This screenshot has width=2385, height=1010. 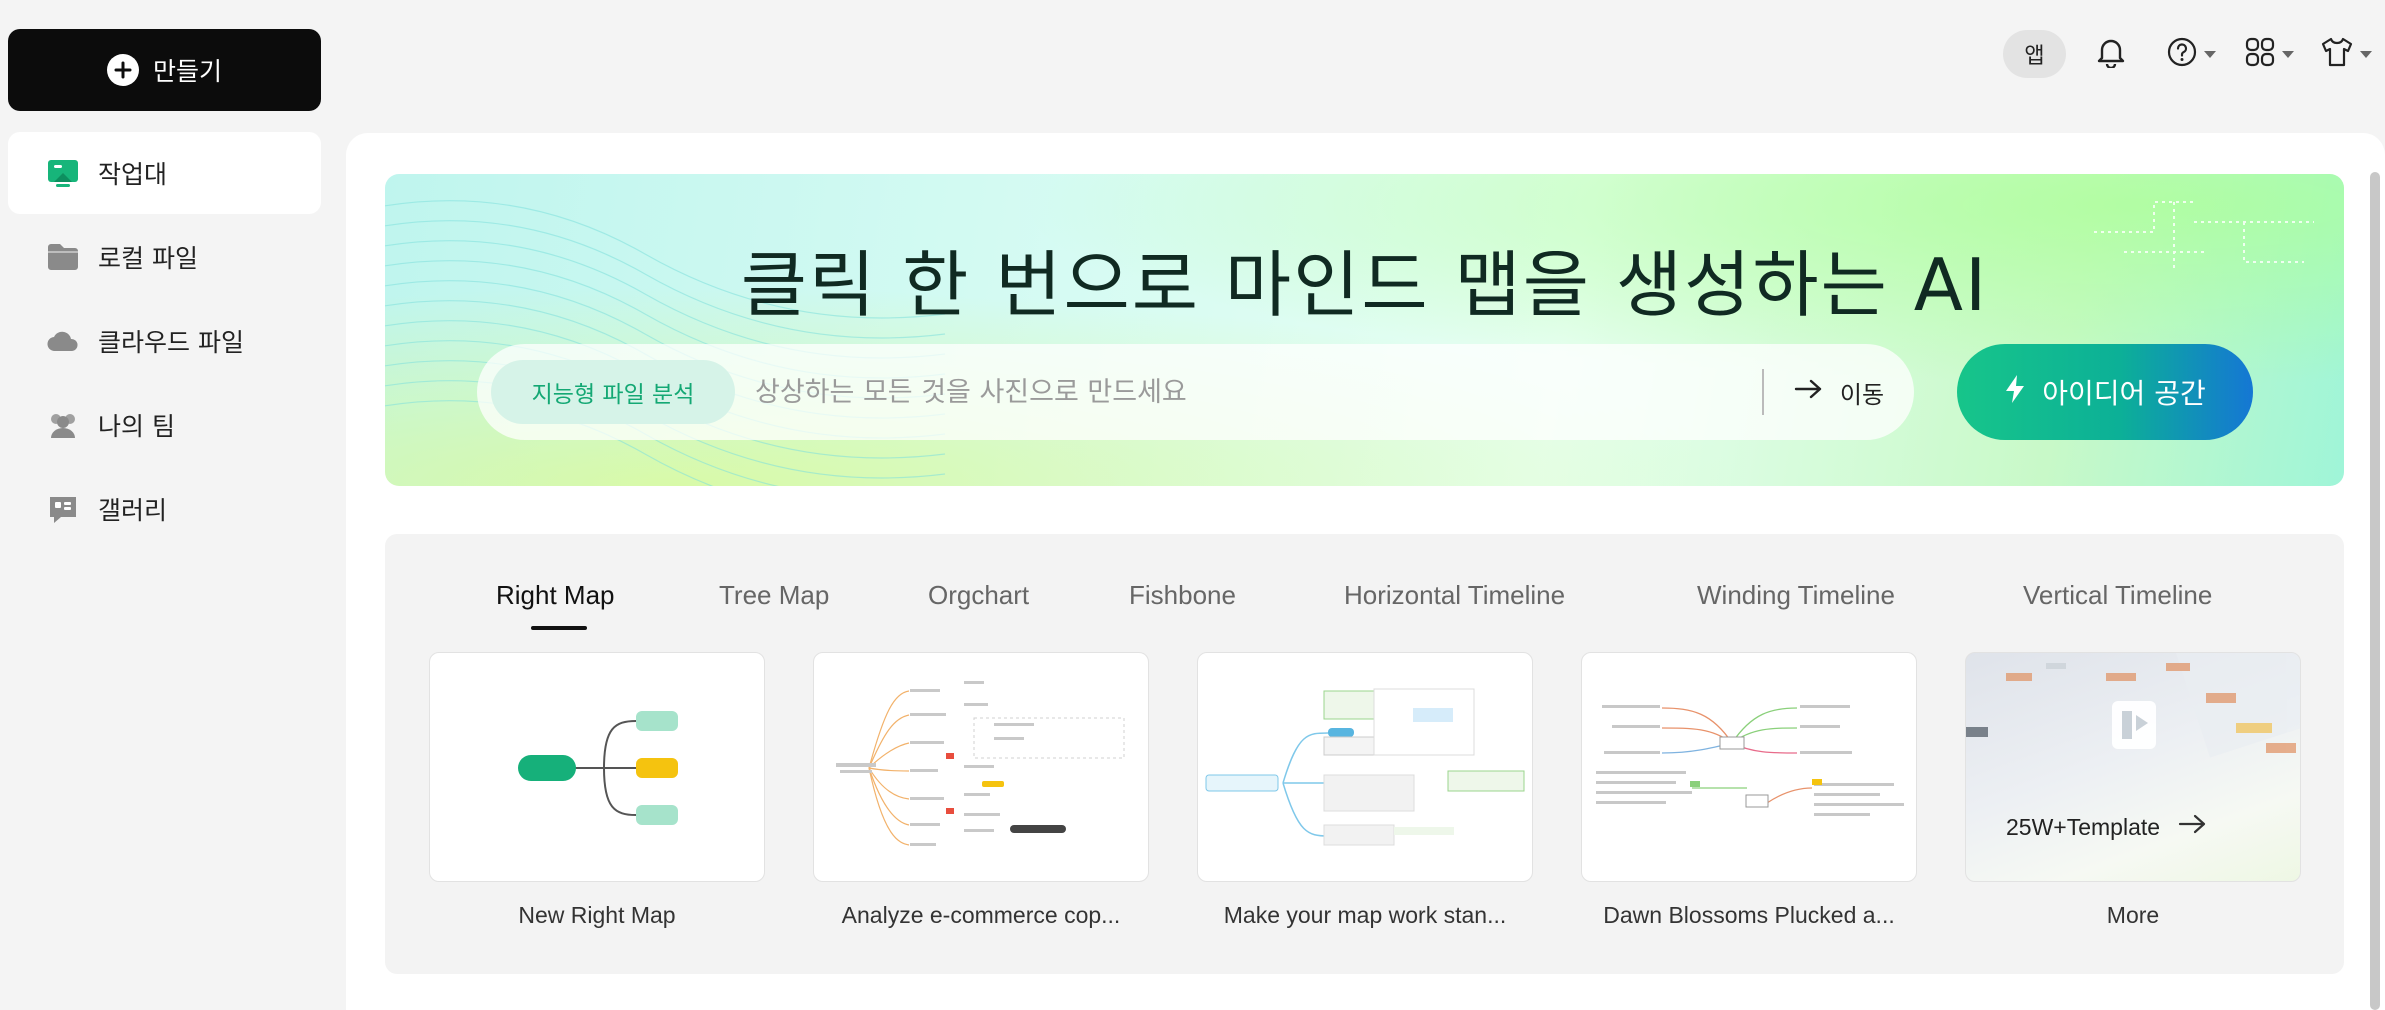 I want to click on create-button: 만들기, so click(x=164, y=70).